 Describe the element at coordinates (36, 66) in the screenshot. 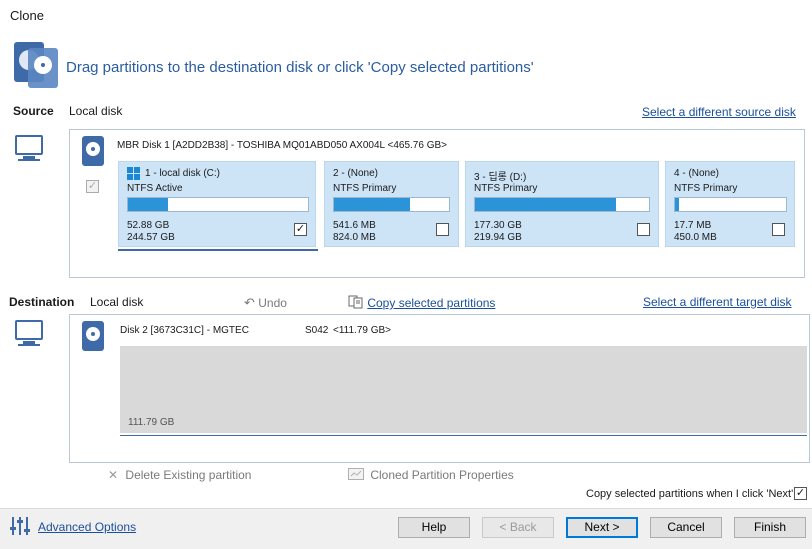

I see `clone-disk-icon` at that location.